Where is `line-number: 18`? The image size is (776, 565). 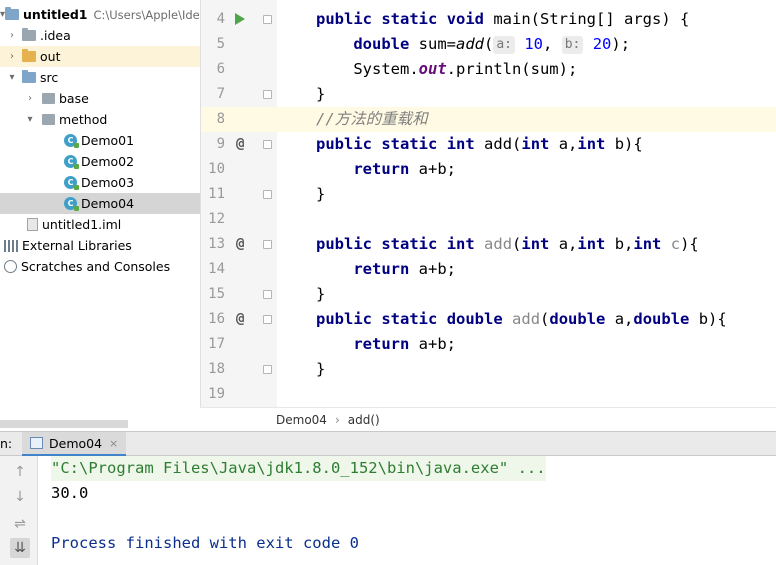 line-number: 18 is located at coordinates (216, 369).